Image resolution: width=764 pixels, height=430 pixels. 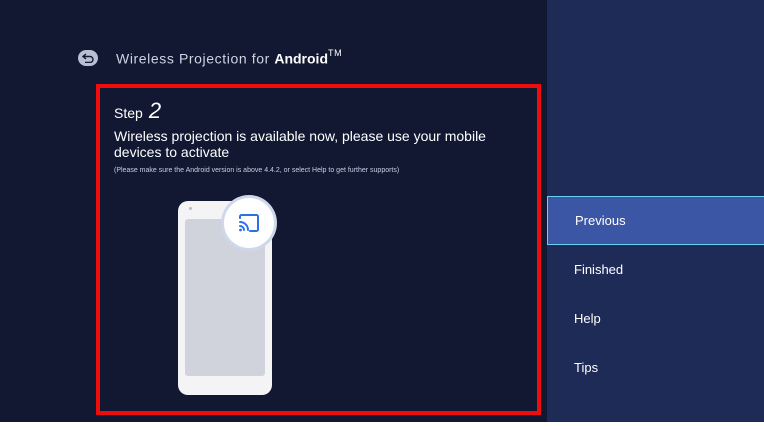 I want to click on cast-icon, so click(x=249, y=223).